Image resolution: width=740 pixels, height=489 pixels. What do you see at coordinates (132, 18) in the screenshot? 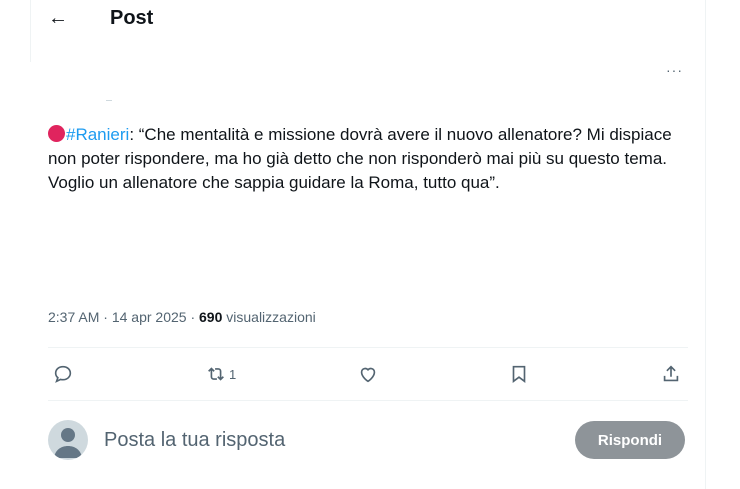
I see `page-title: Post` at bounding box center [132, 18].